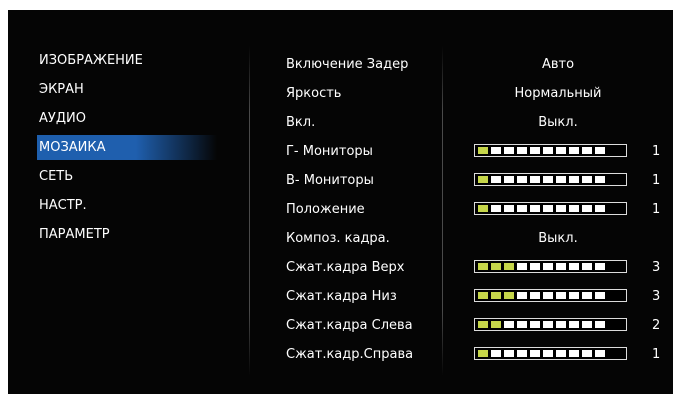 Image resolution: width=679 pixels, height=401 pixels. Describe the element at coordinates (249, 211) in the screenshot. I see `menu-divider-left` at that location.